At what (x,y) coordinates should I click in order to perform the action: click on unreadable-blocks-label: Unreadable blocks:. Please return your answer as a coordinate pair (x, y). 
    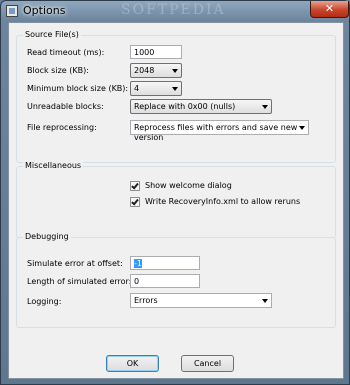
    Looking at the image, I should click on (65, 106).